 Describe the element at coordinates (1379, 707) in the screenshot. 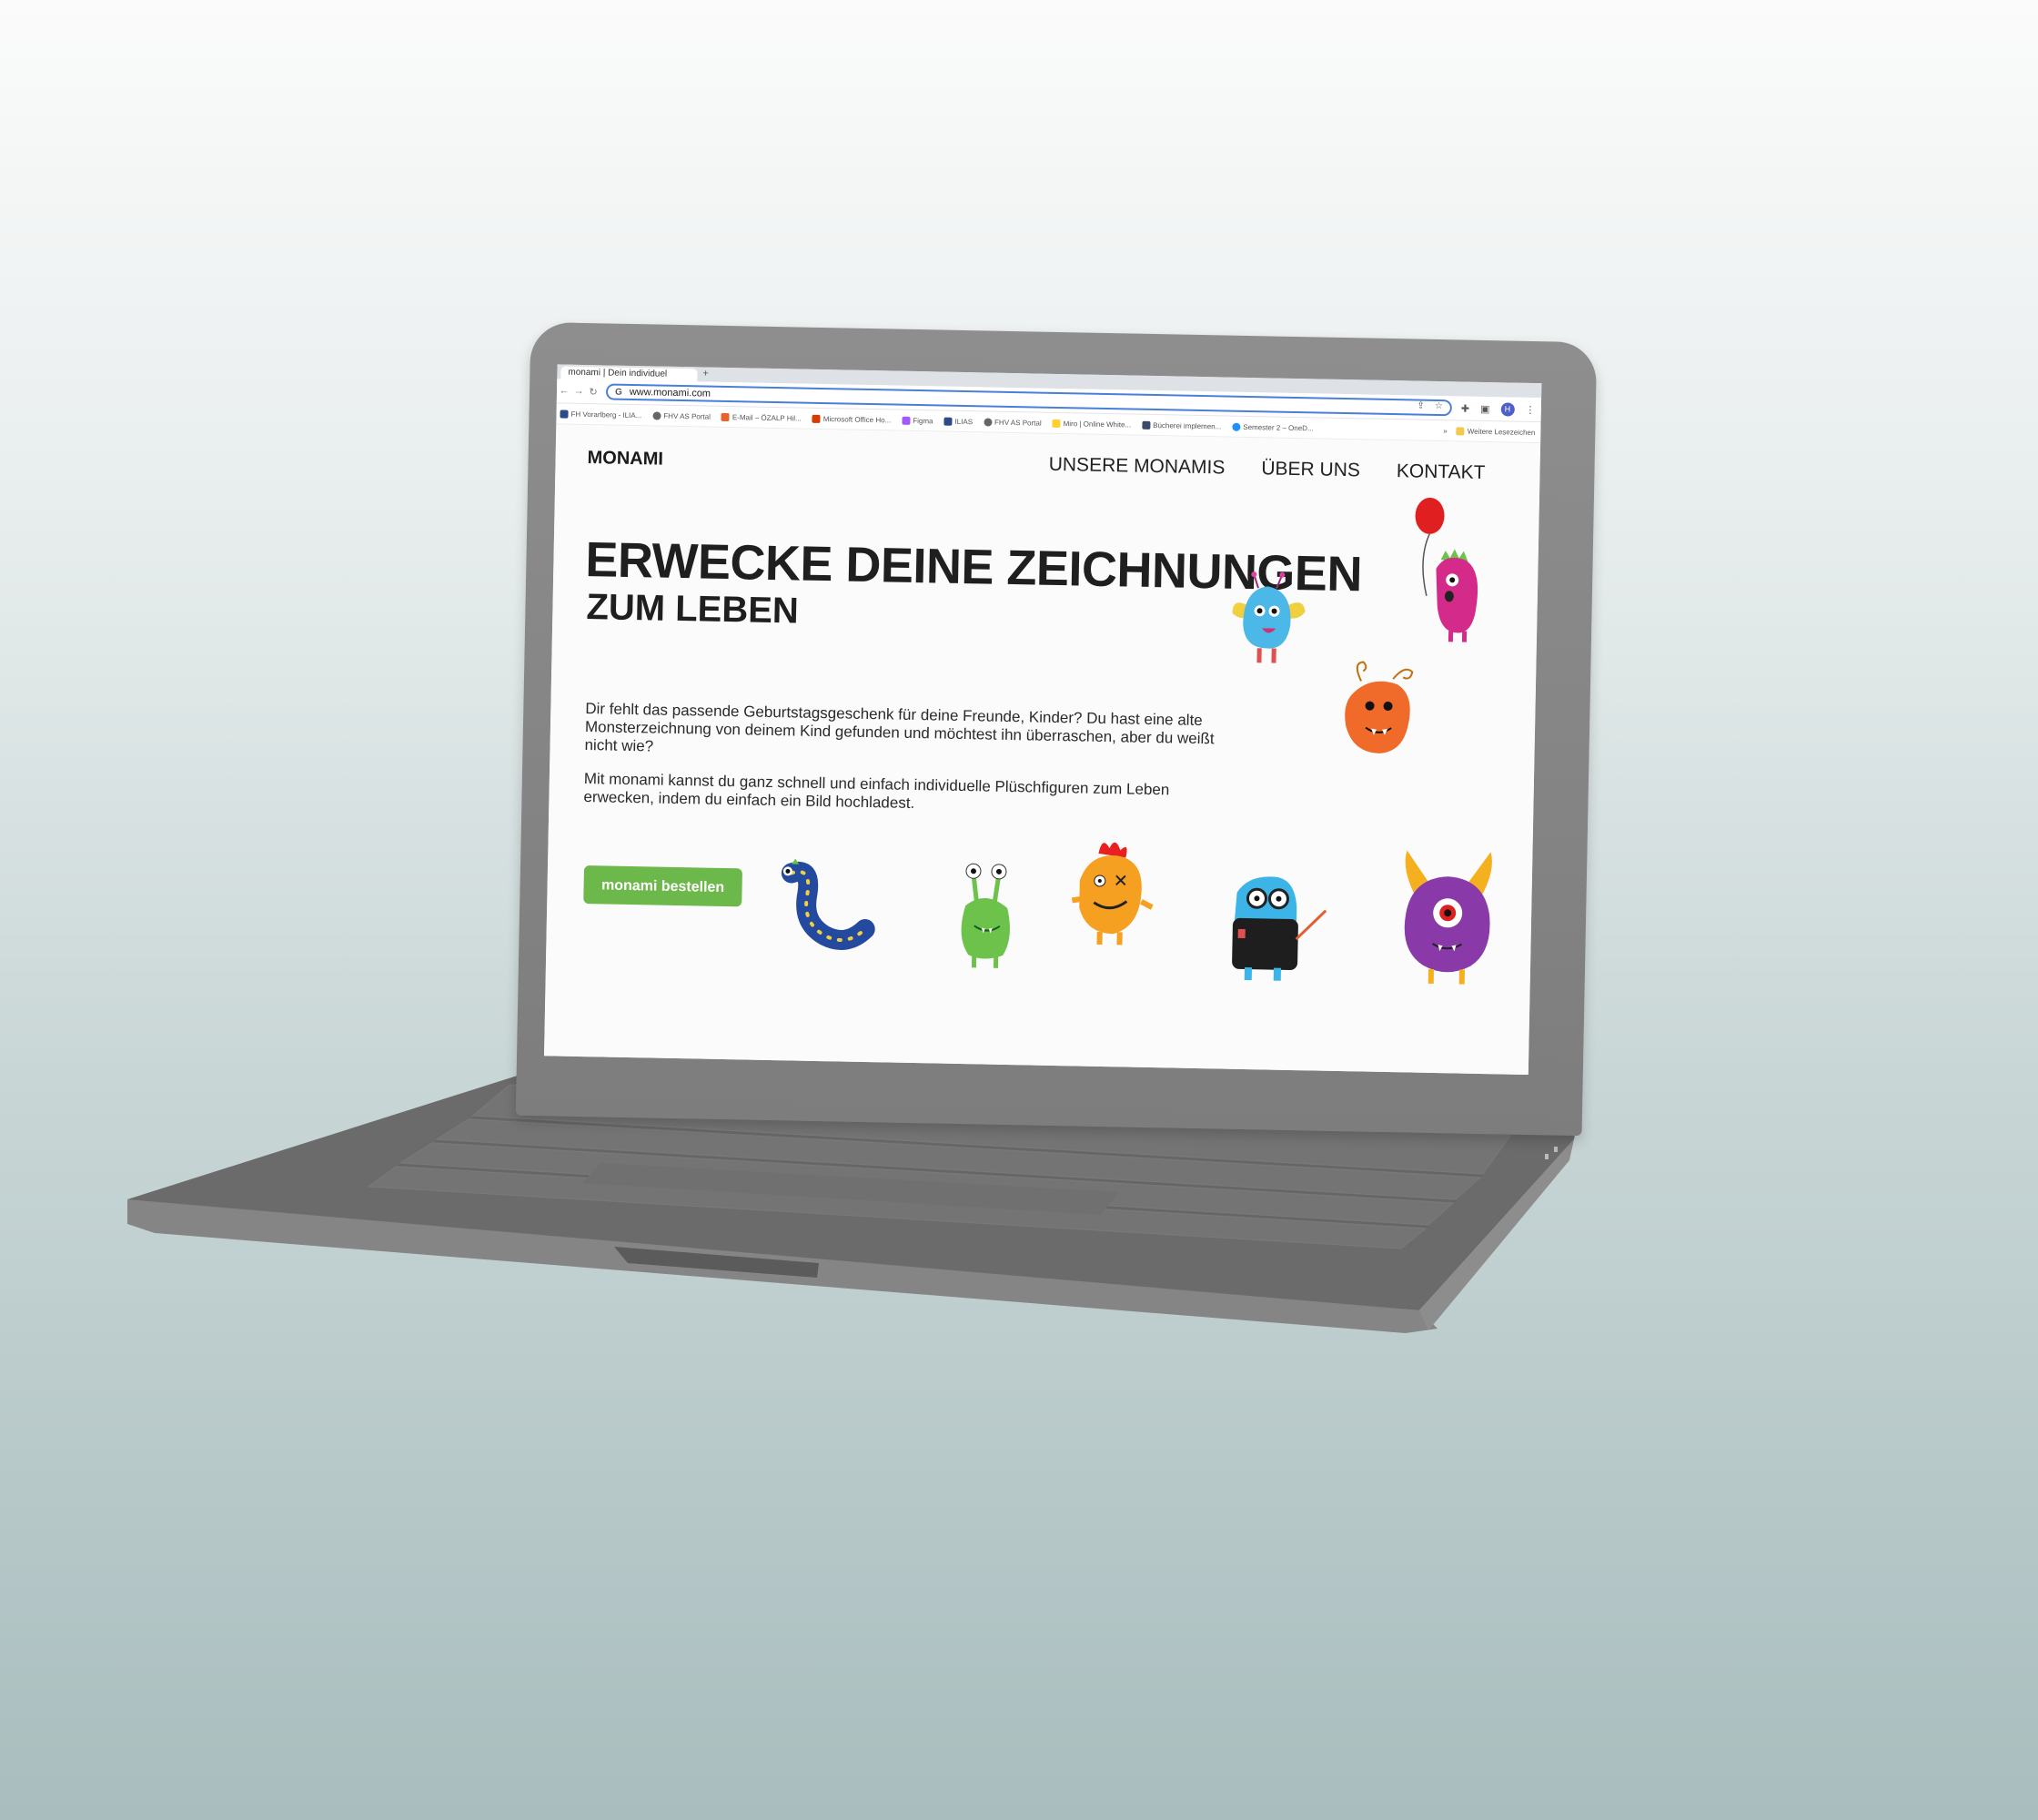

I see `orange-monster-image` at that location.